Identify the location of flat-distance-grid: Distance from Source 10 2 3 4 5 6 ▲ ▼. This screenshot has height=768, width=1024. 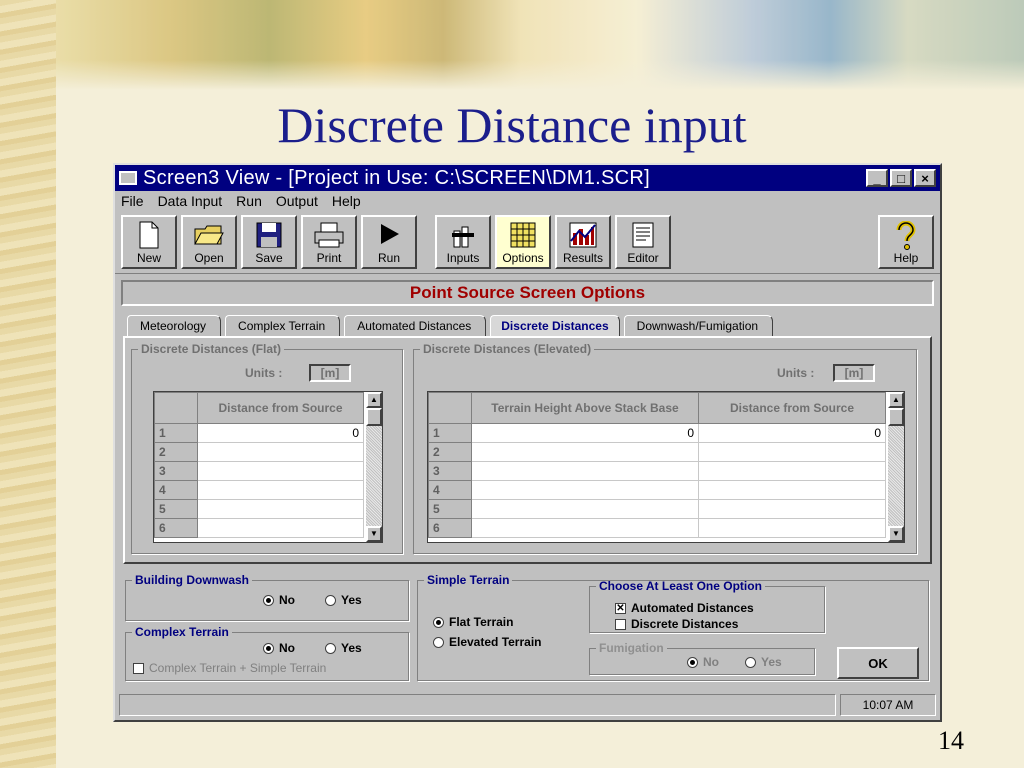
(268, 467).